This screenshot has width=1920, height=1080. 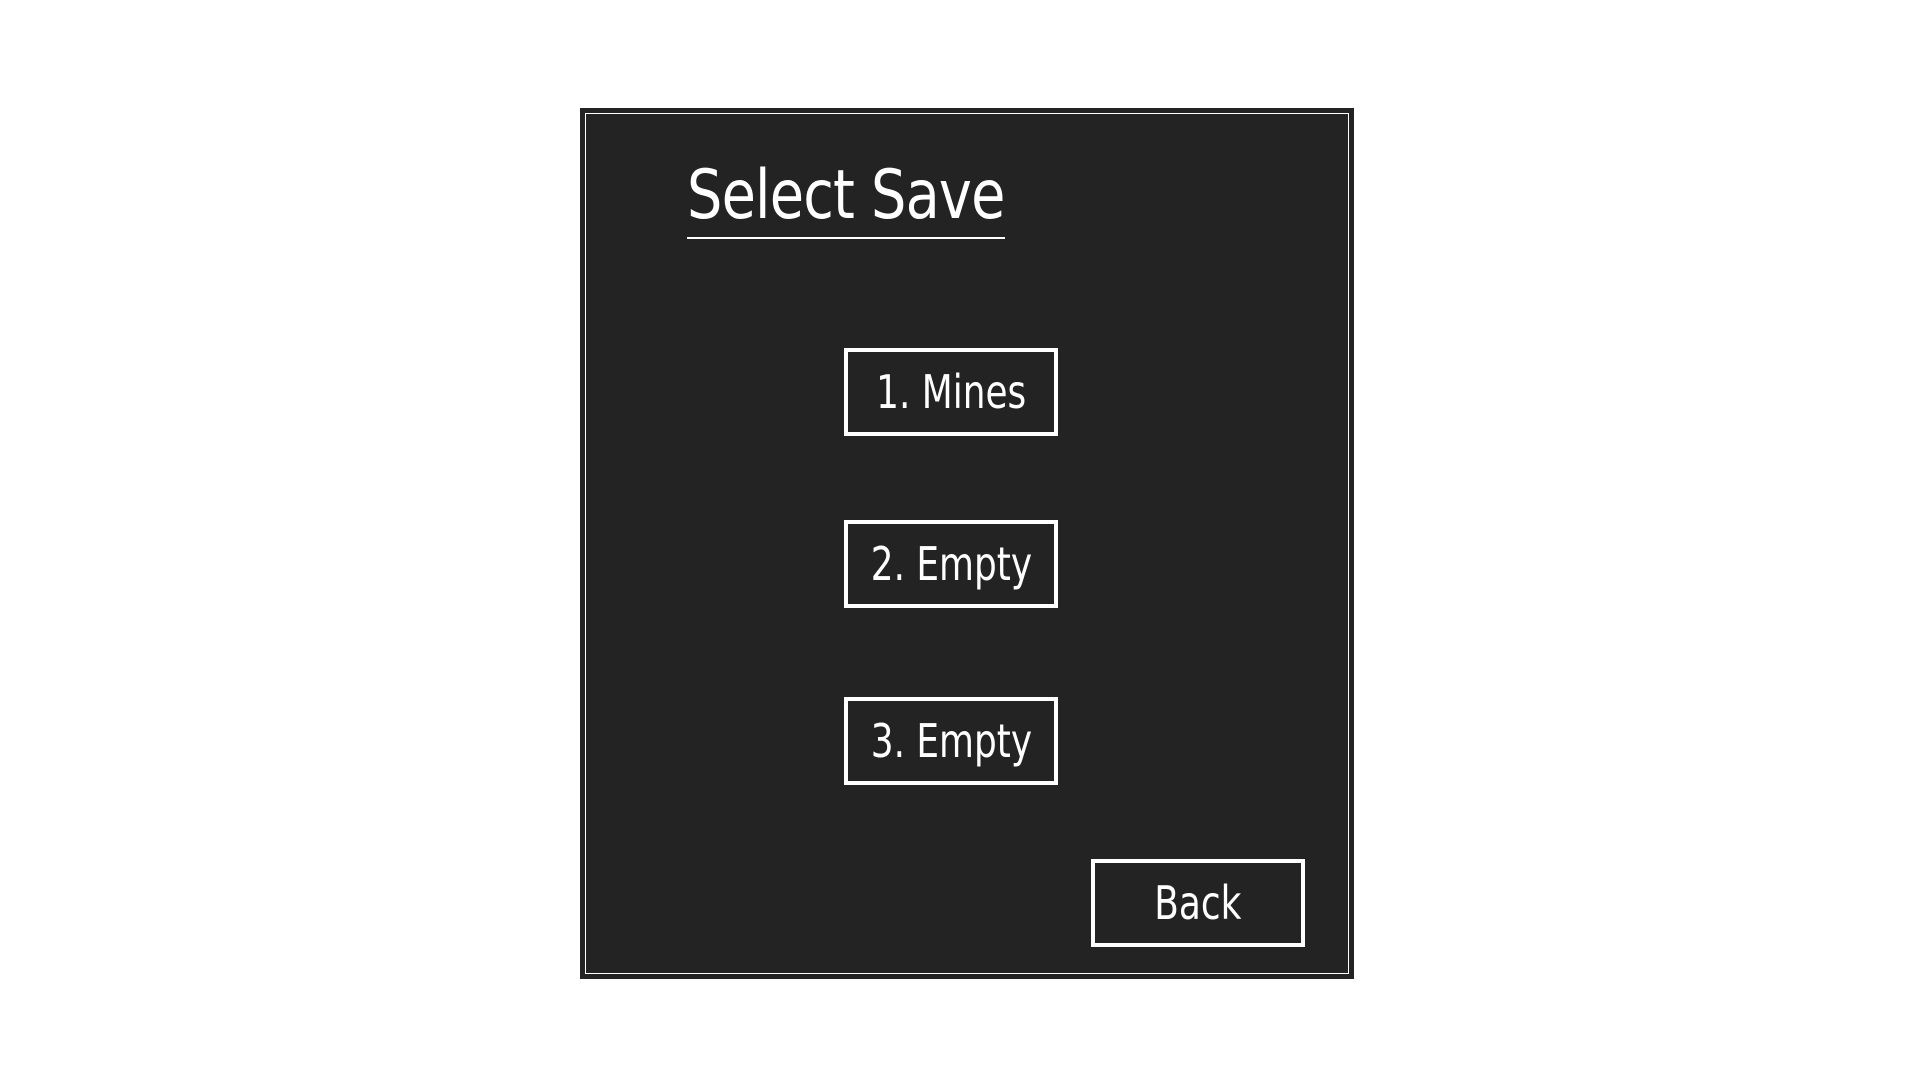 I want to click on save-slot-3-button: 3. Empty, so click(x=951, y=741).